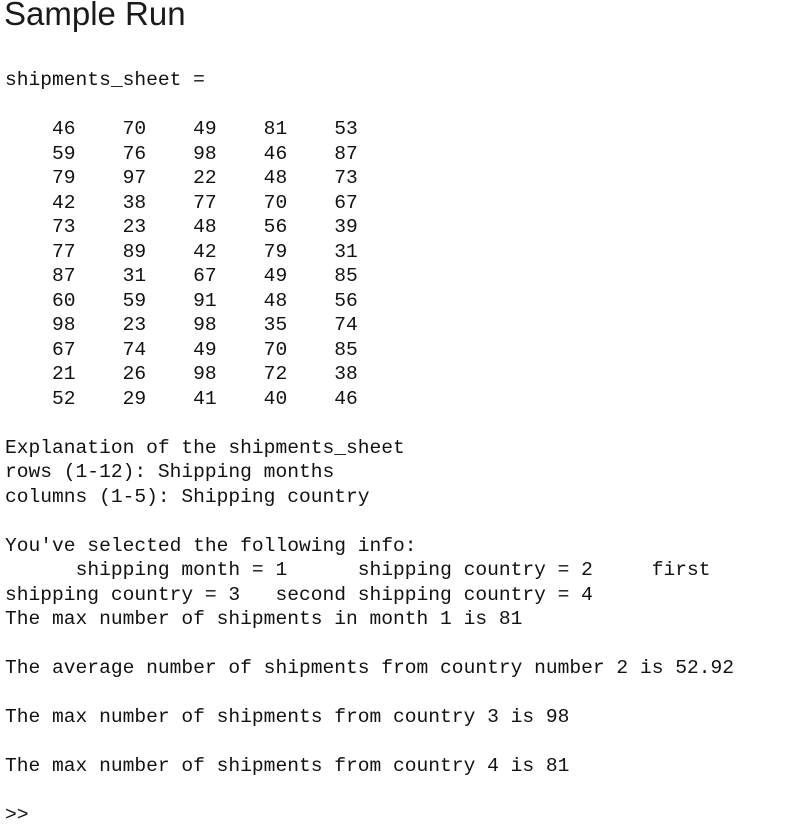  What do you see at coordinates (181, 227) in the screenshot?
I see `matrix-row: 73 23 48 56 39` at bounding box center [181, 227].